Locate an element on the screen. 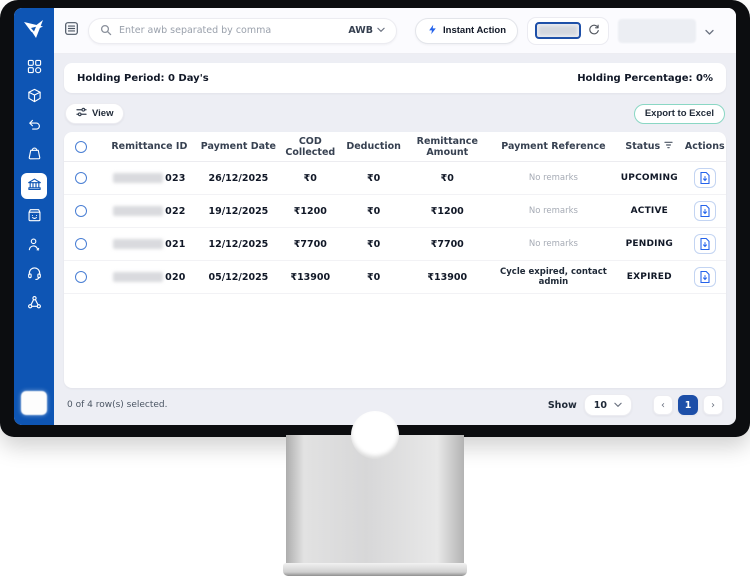 Image resolution: width=750 pixels, height=578 pixels. export-to-excel-button: Export to Excel is located at coordinates (679, 113).